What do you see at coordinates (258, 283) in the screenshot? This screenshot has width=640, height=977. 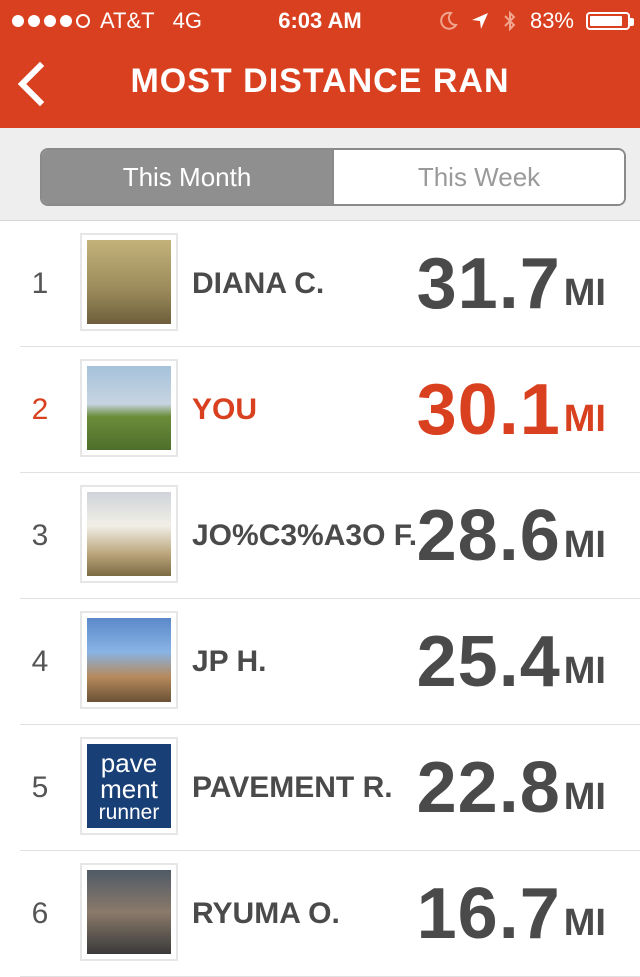 I see `runner-name: DIANA C.` at bounding box center [258, 283].